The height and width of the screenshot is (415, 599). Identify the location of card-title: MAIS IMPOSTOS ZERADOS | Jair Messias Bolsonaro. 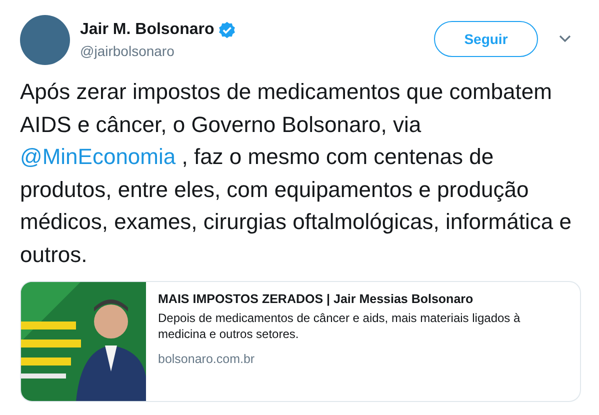
(316, 299).